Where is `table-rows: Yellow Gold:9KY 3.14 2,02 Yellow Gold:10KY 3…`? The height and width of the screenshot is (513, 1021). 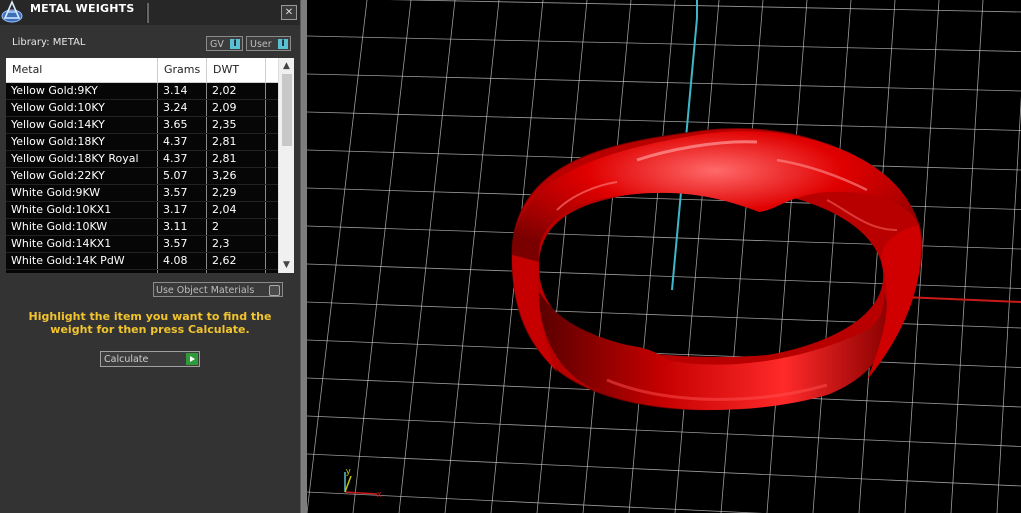
table-rows: Yellow Gold:9KY 3.14 2,02 Yellow Gold:10KY 3… is located at coordinates (142, 178).